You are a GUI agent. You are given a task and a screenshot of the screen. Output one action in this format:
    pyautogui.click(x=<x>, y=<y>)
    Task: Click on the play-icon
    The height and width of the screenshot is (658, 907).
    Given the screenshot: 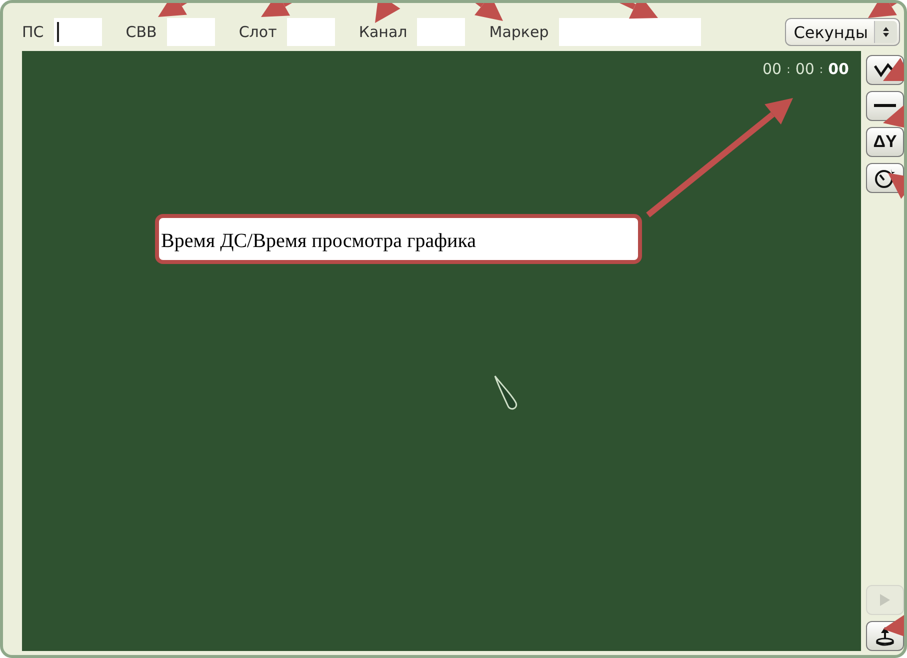 What is the action you would take?
    pyautogui.click(x=885, y=600)
    